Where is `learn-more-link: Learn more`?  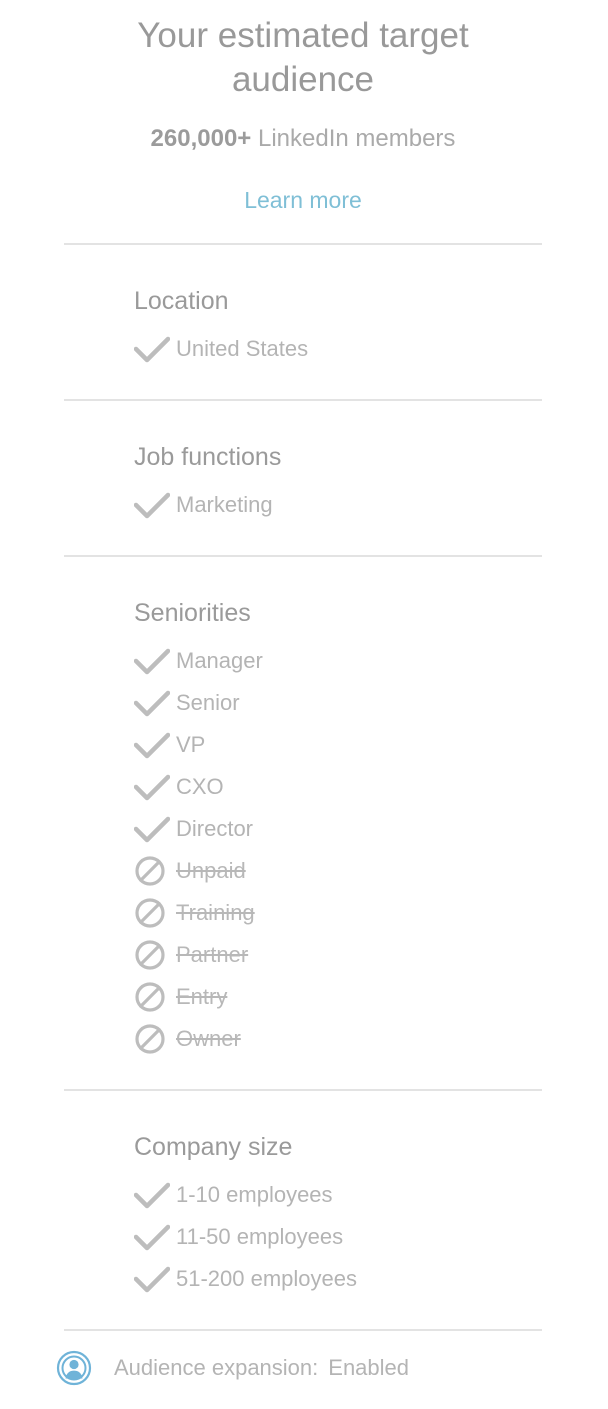
learn-more-link: Learn more is located at coordinates (303, 200).